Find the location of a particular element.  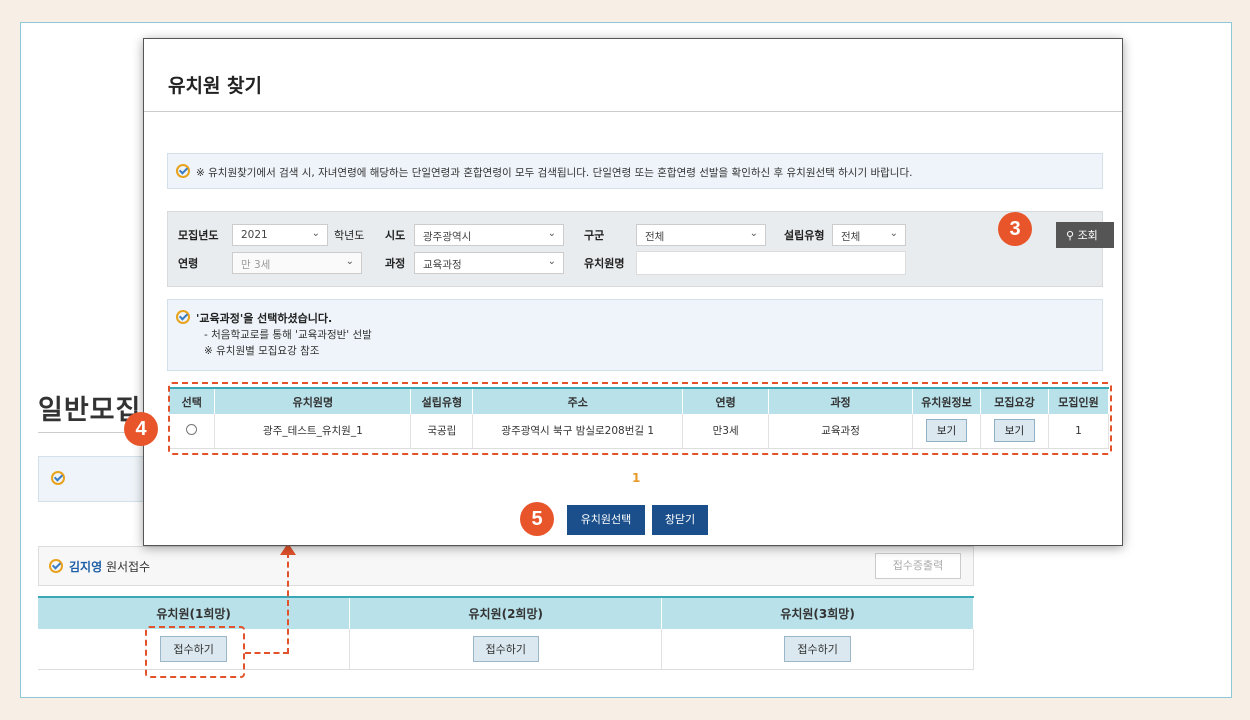

course-notice-line3: ※ 유치원별 모집요강 참조 is located at coordinates (262, 351).